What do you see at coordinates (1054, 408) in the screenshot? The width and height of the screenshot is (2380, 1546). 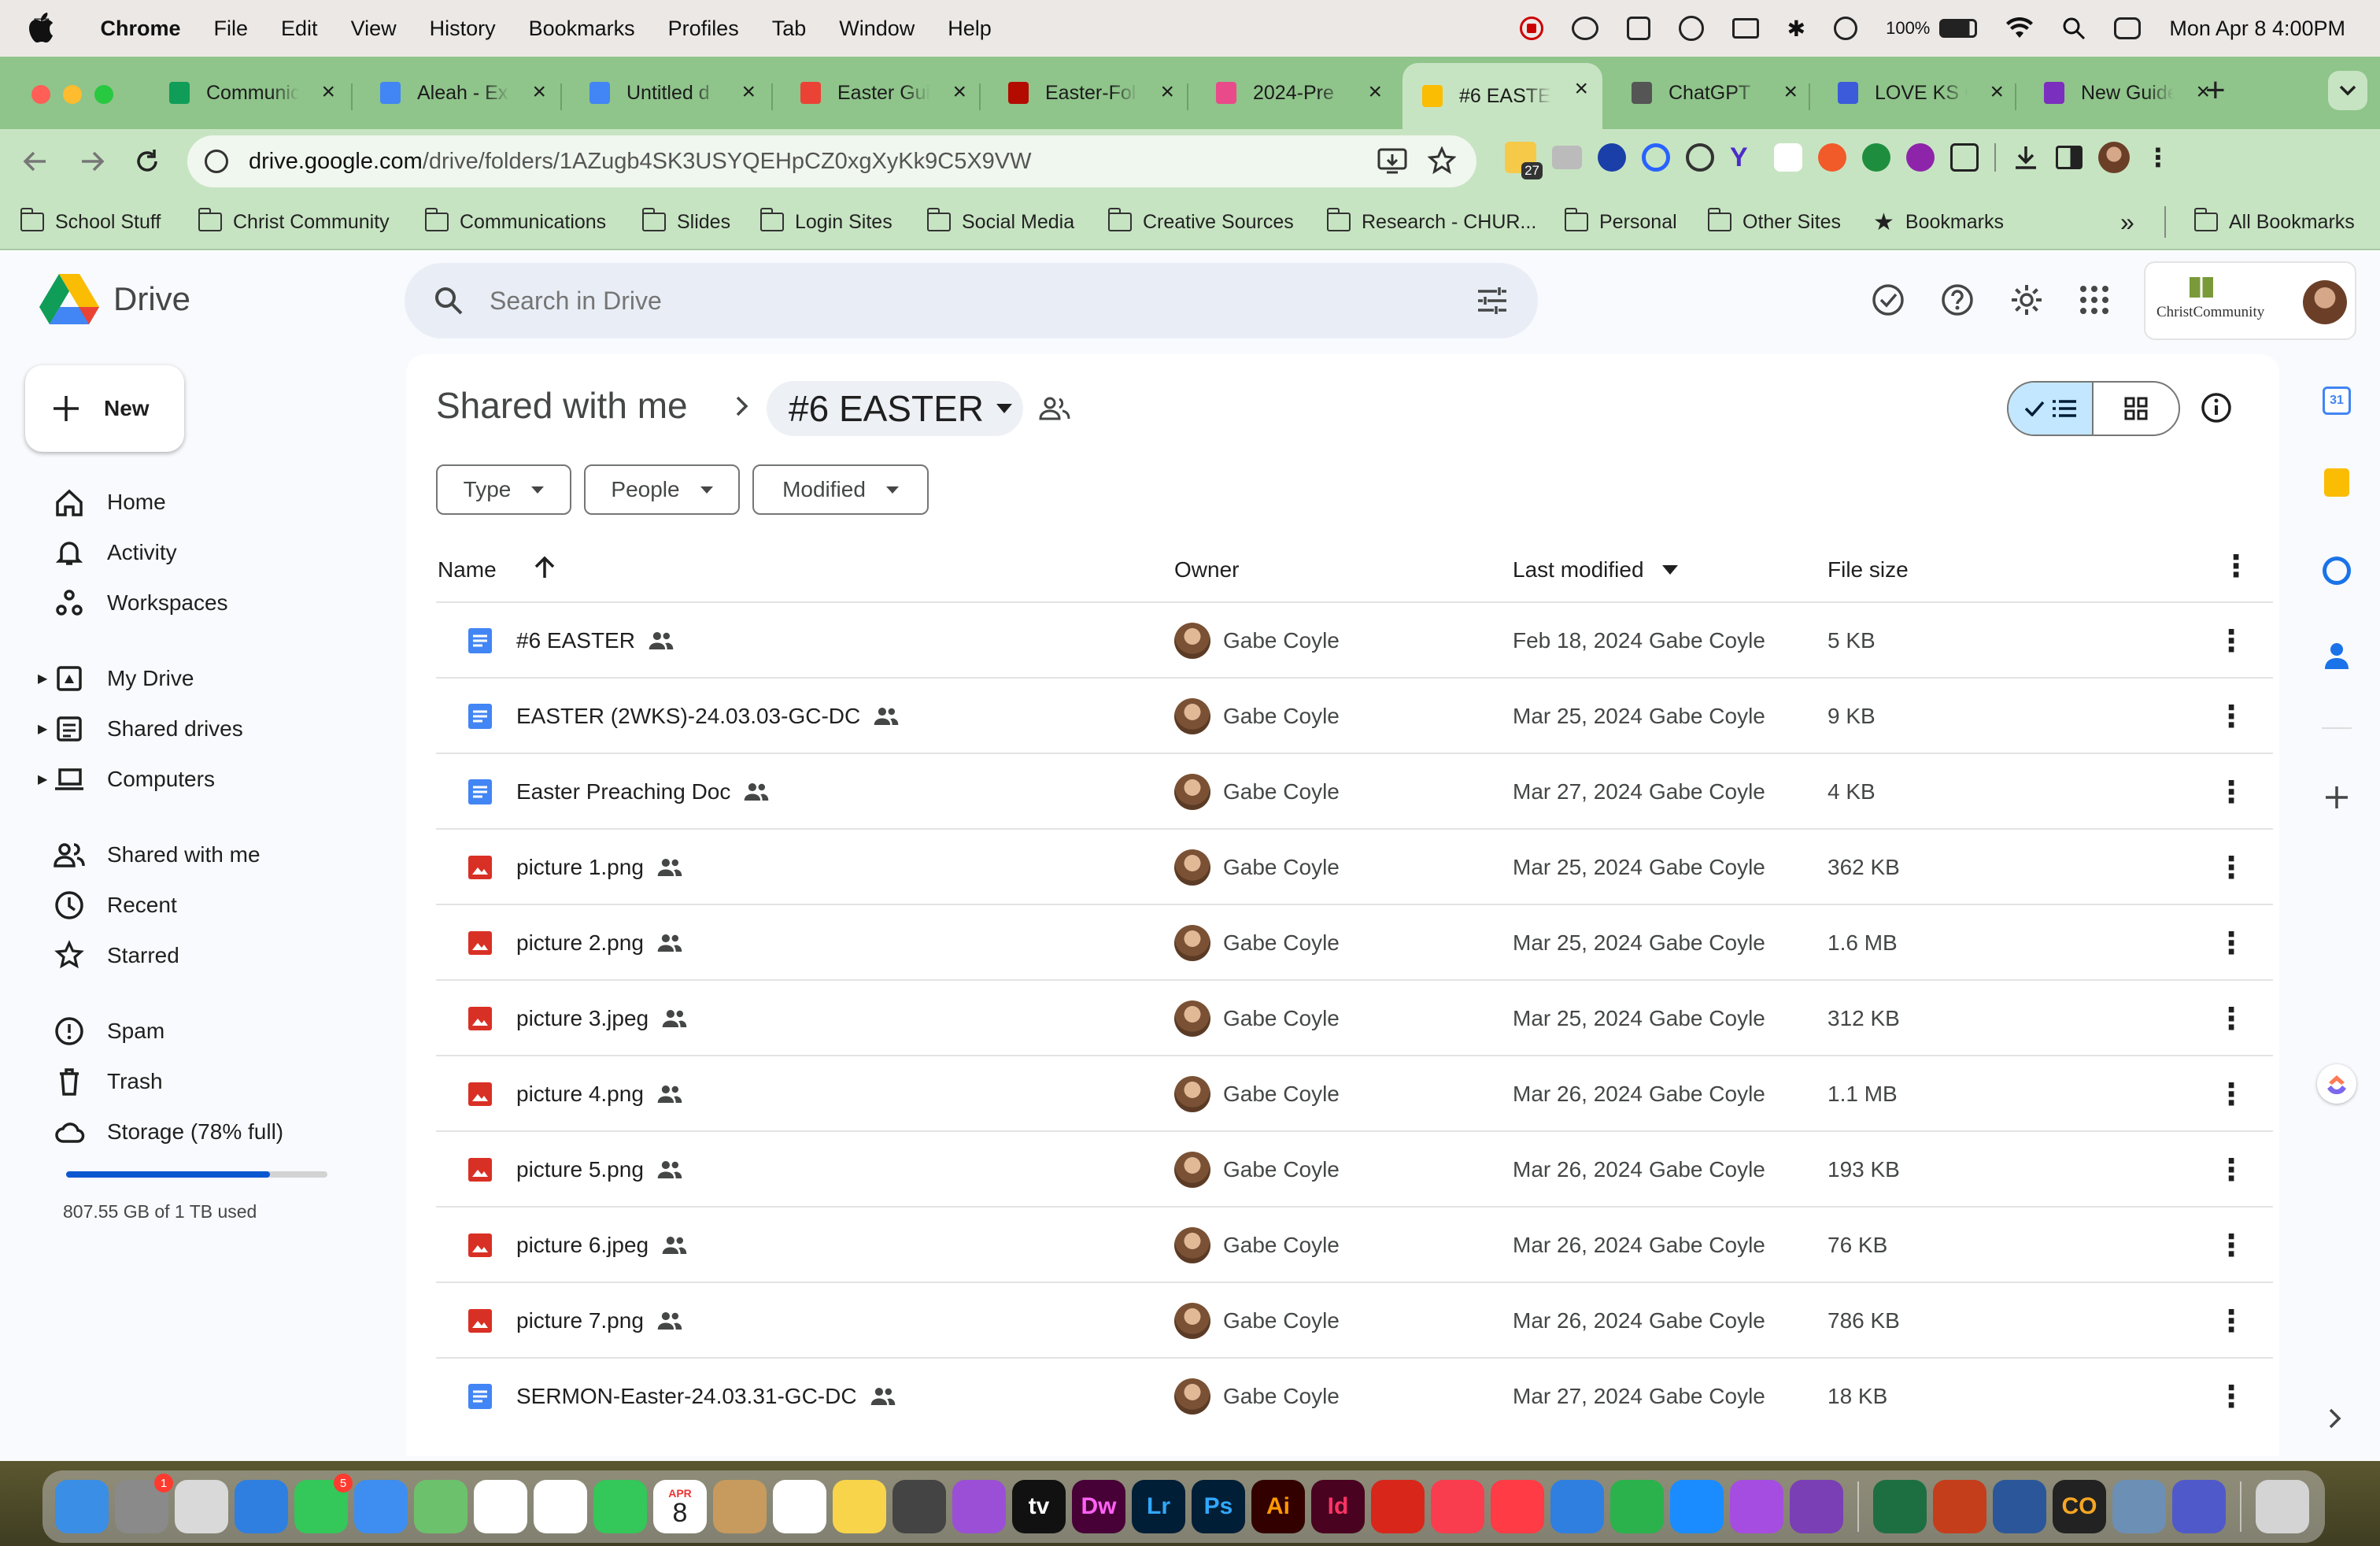 I see `shared-folder-people-icon` at bounding box center [1054, 408].